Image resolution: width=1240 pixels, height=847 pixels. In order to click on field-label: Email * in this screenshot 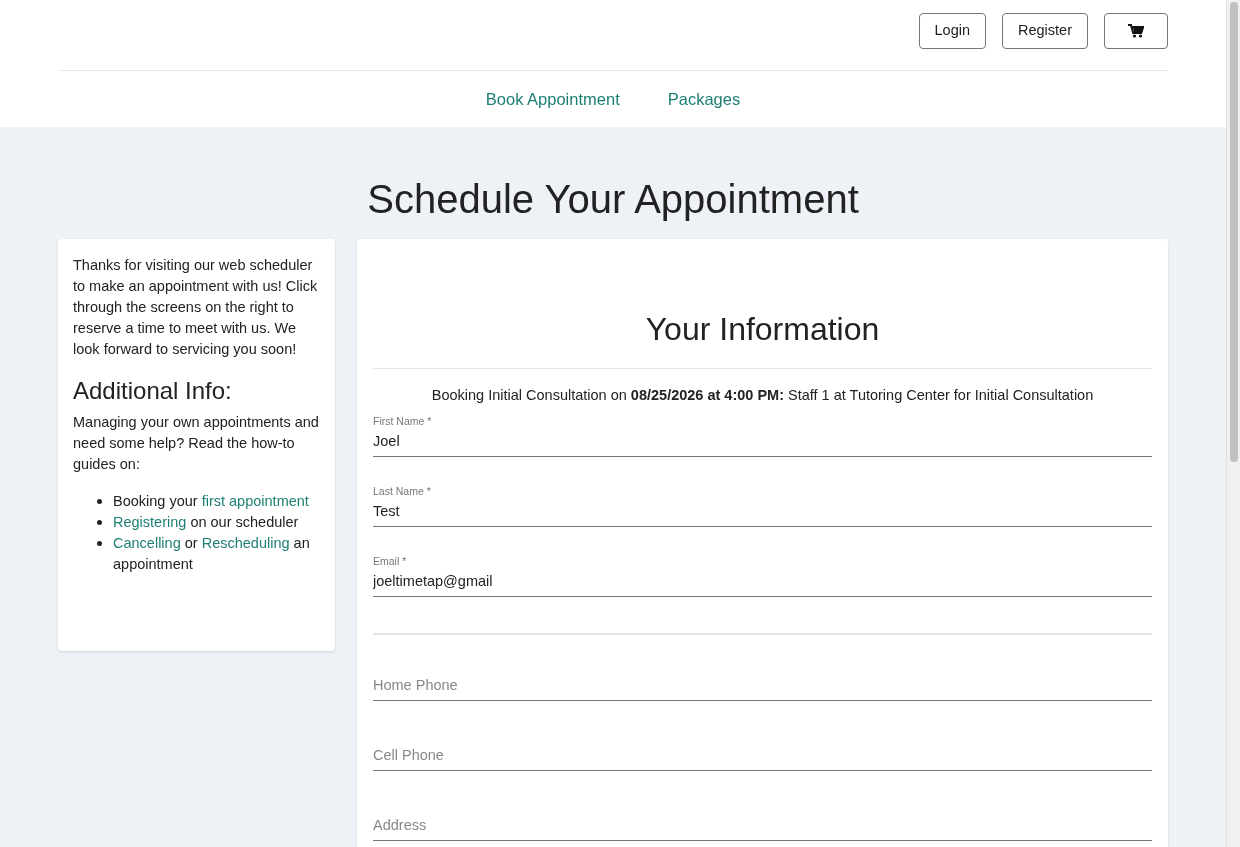, I will do `click(390, 560)`.